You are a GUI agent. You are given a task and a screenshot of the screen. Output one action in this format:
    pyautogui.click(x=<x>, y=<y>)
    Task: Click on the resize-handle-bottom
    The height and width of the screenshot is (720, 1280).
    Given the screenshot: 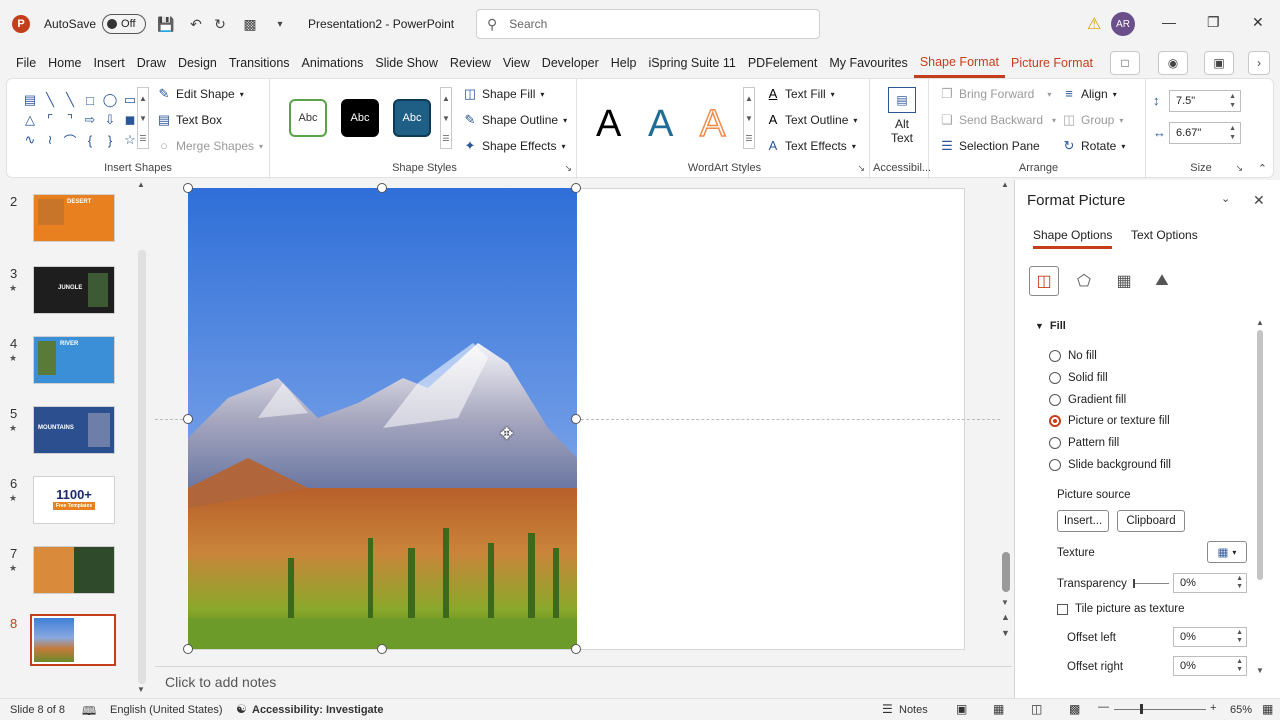 What is the action you would take?
    pyautogui.click(x=382, y=649)
    